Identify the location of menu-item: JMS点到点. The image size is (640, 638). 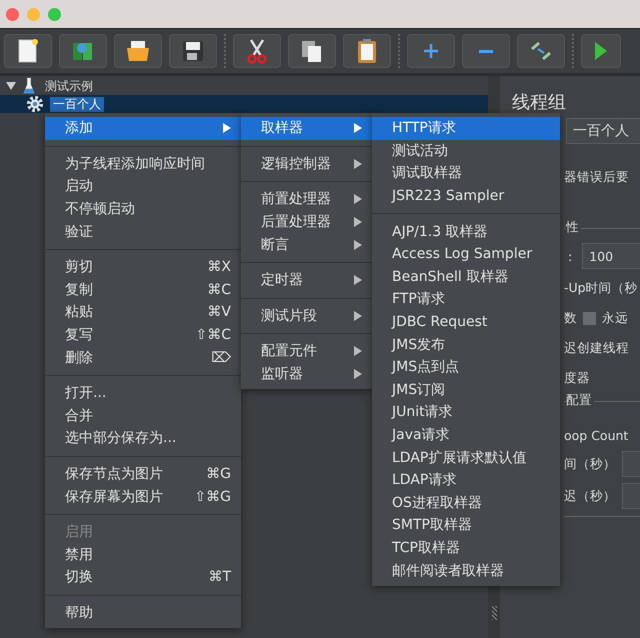
(466, 367).